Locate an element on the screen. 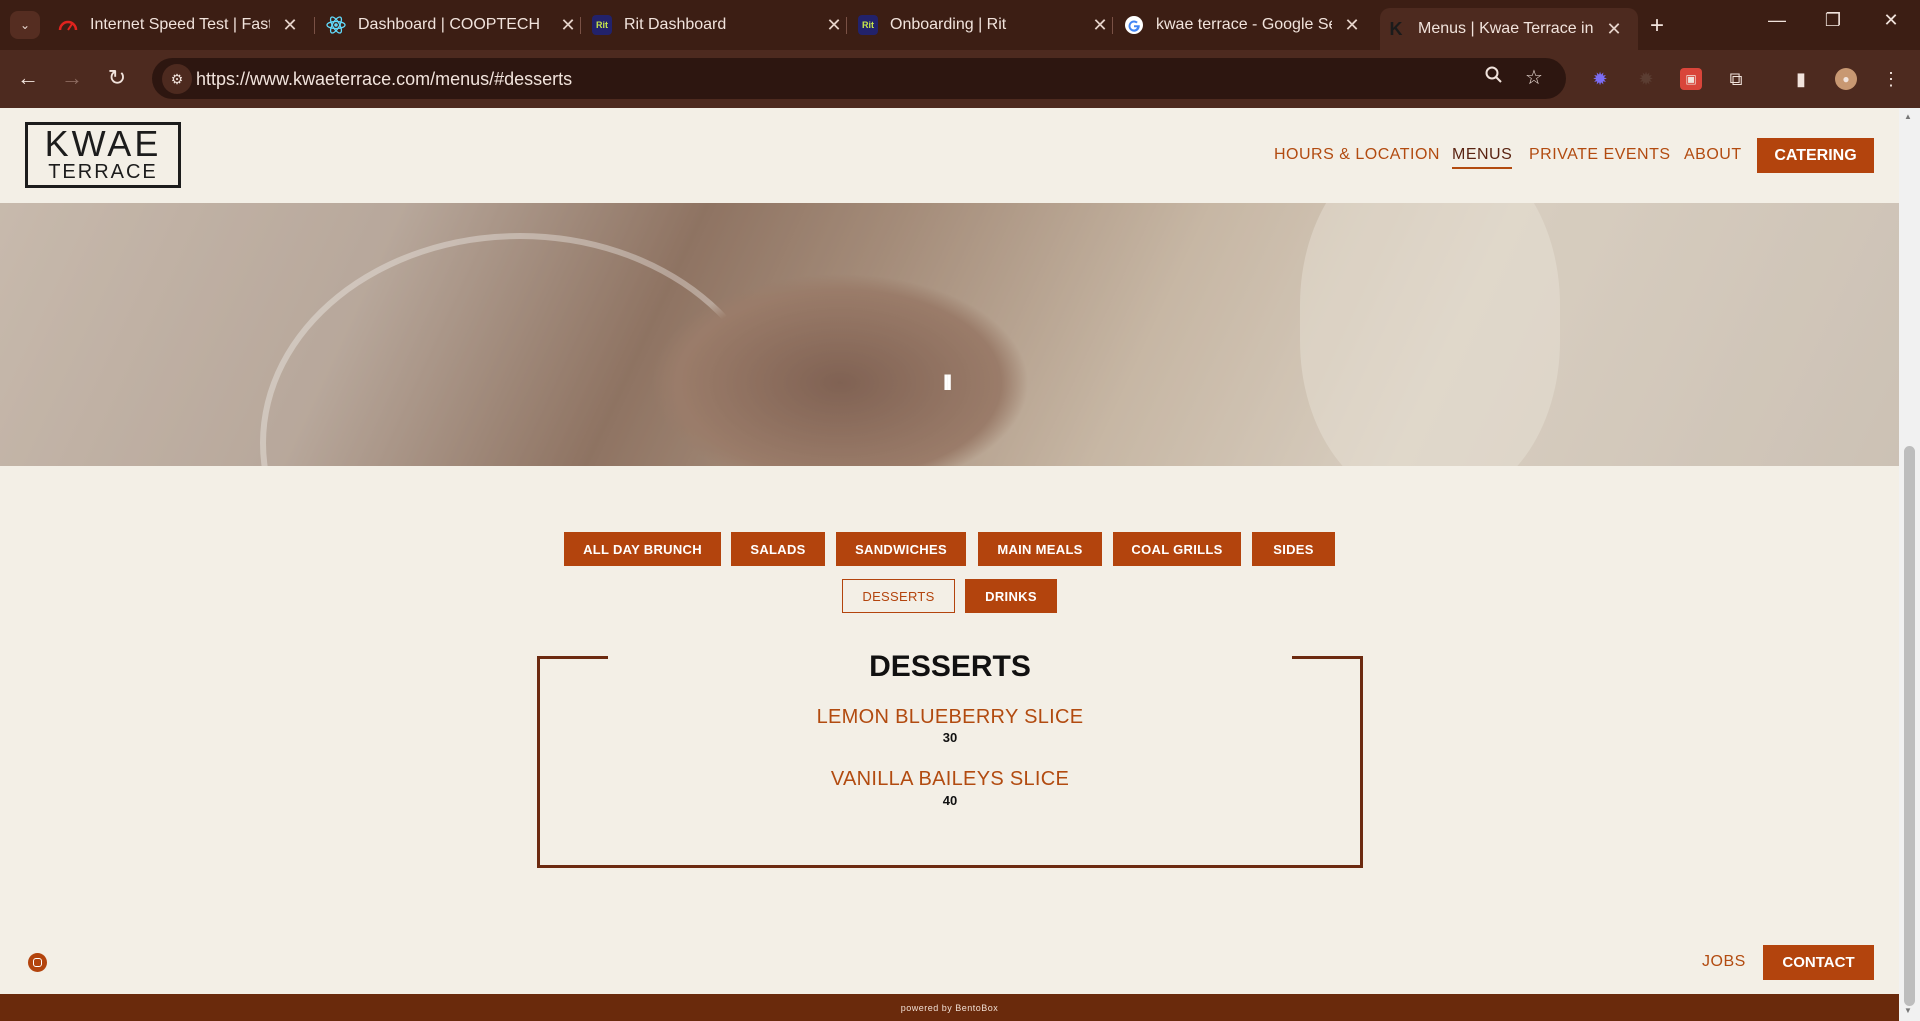 The image size is (1920, 1021). scroll-up-arrow-icon: ▲ is located at coordinates (1908, 116).